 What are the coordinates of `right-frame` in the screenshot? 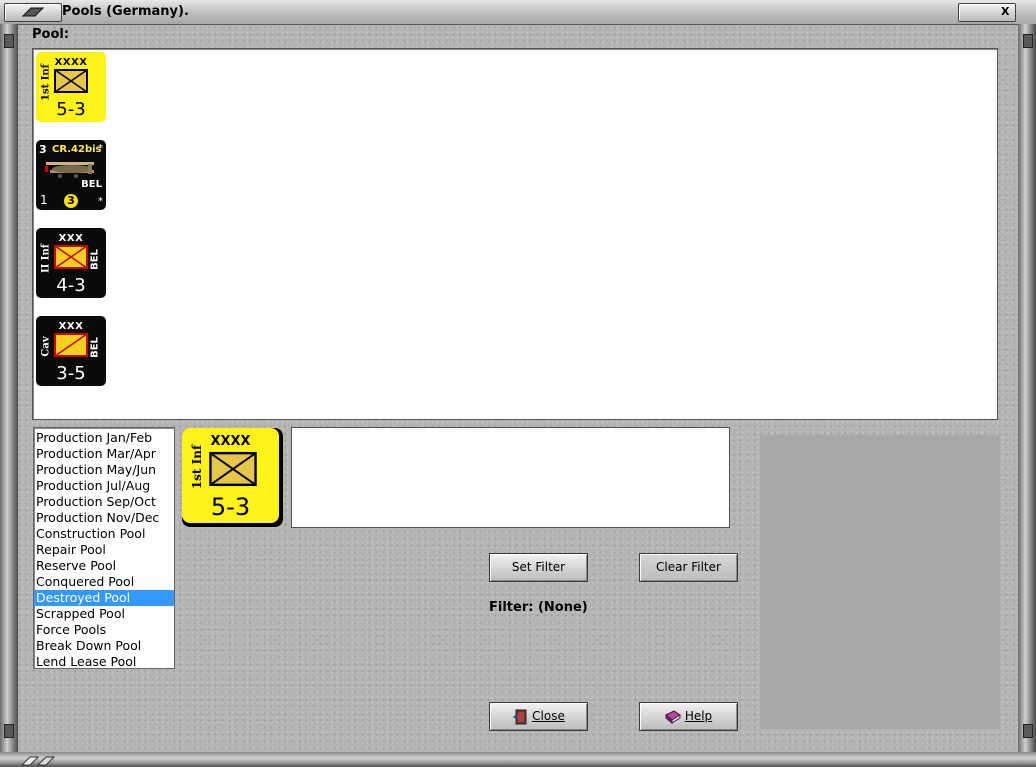 It's located at (1027, 391).